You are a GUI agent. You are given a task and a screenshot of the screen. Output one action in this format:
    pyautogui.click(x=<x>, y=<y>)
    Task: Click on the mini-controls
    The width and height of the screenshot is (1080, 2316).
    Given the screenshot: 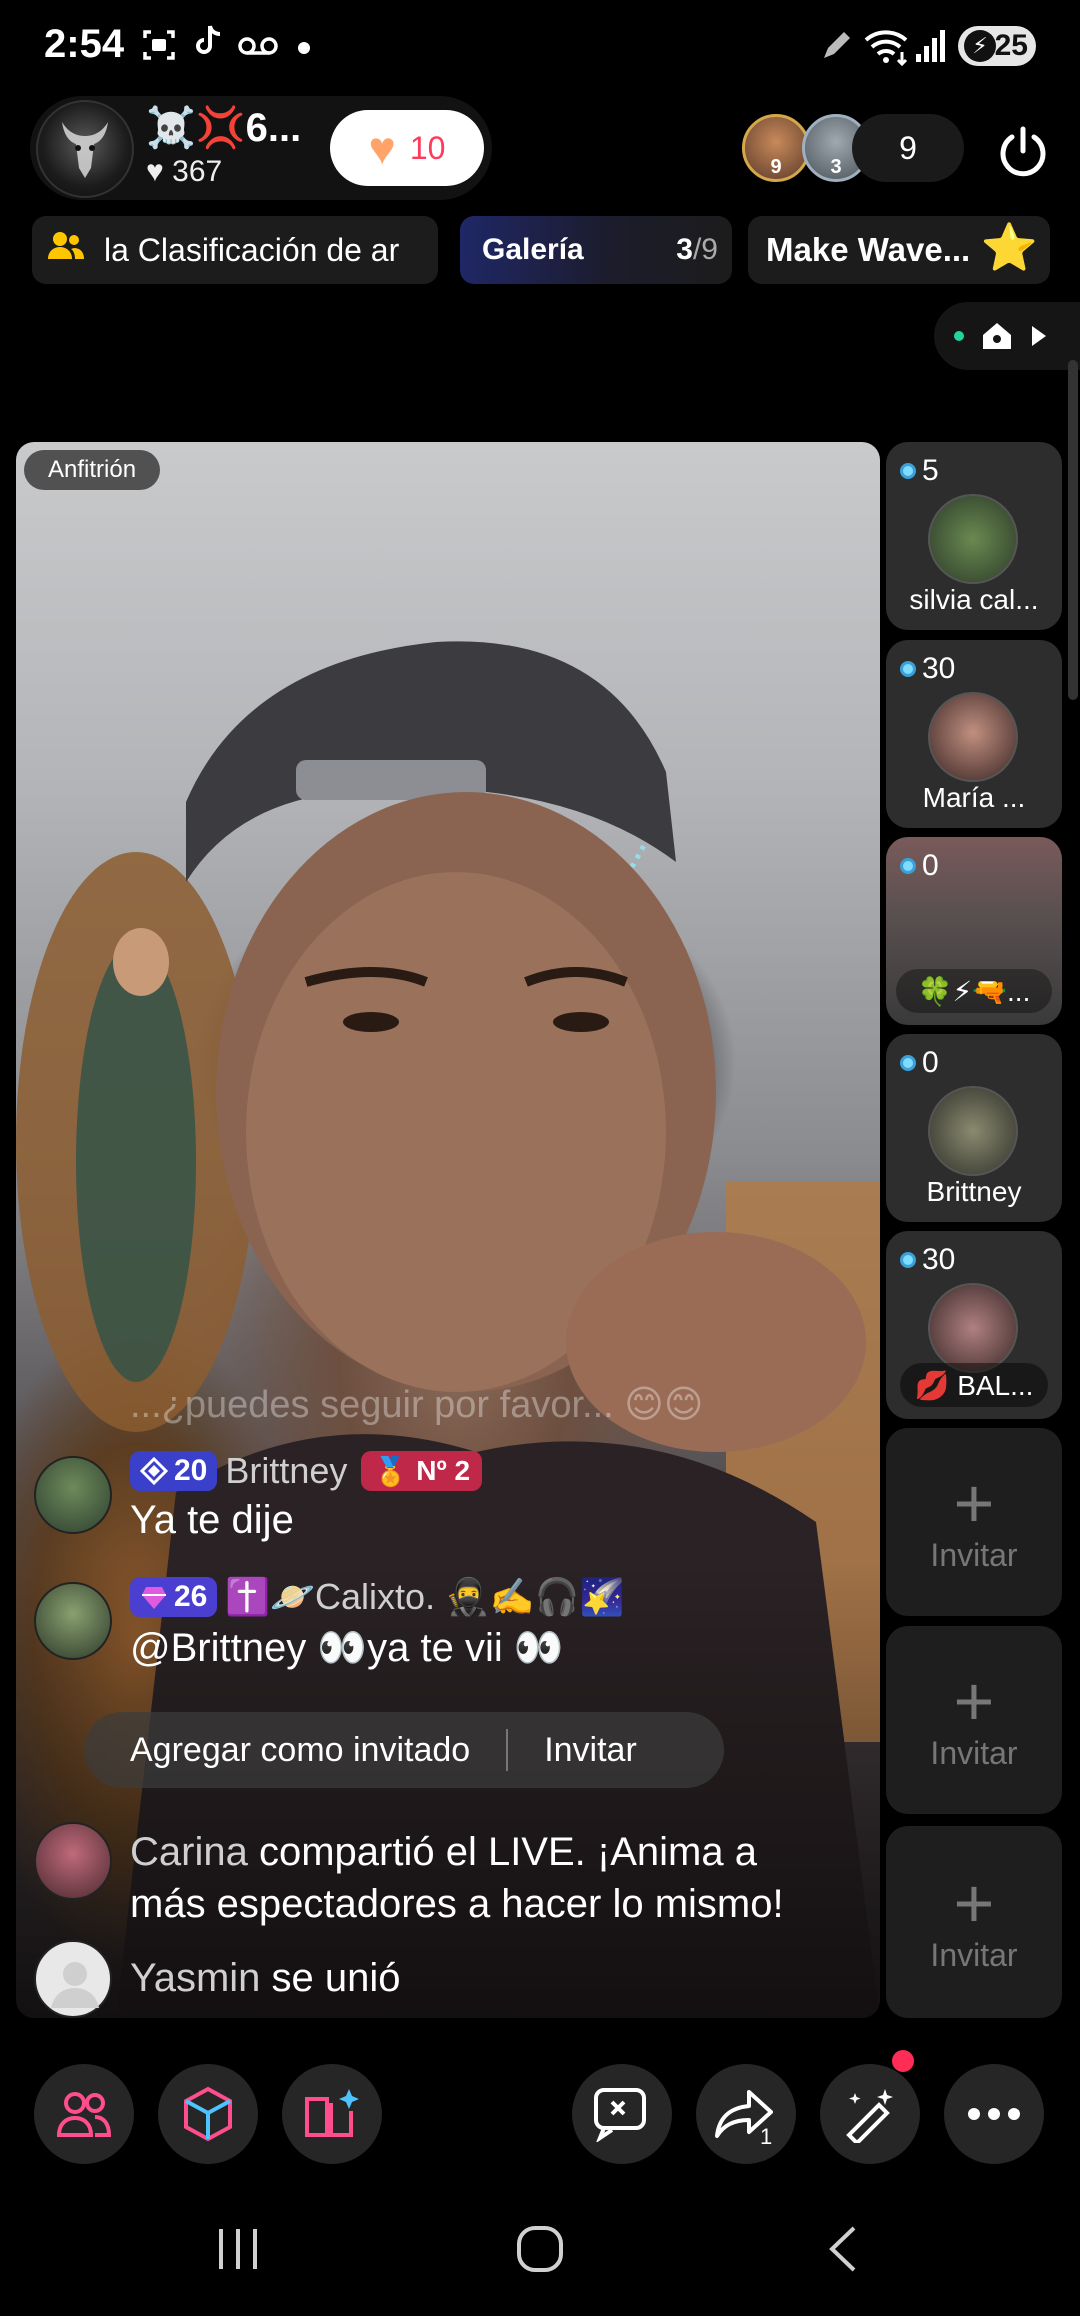 What is the action you would take?
    pyautogui.click(x=1007, y=336)
    